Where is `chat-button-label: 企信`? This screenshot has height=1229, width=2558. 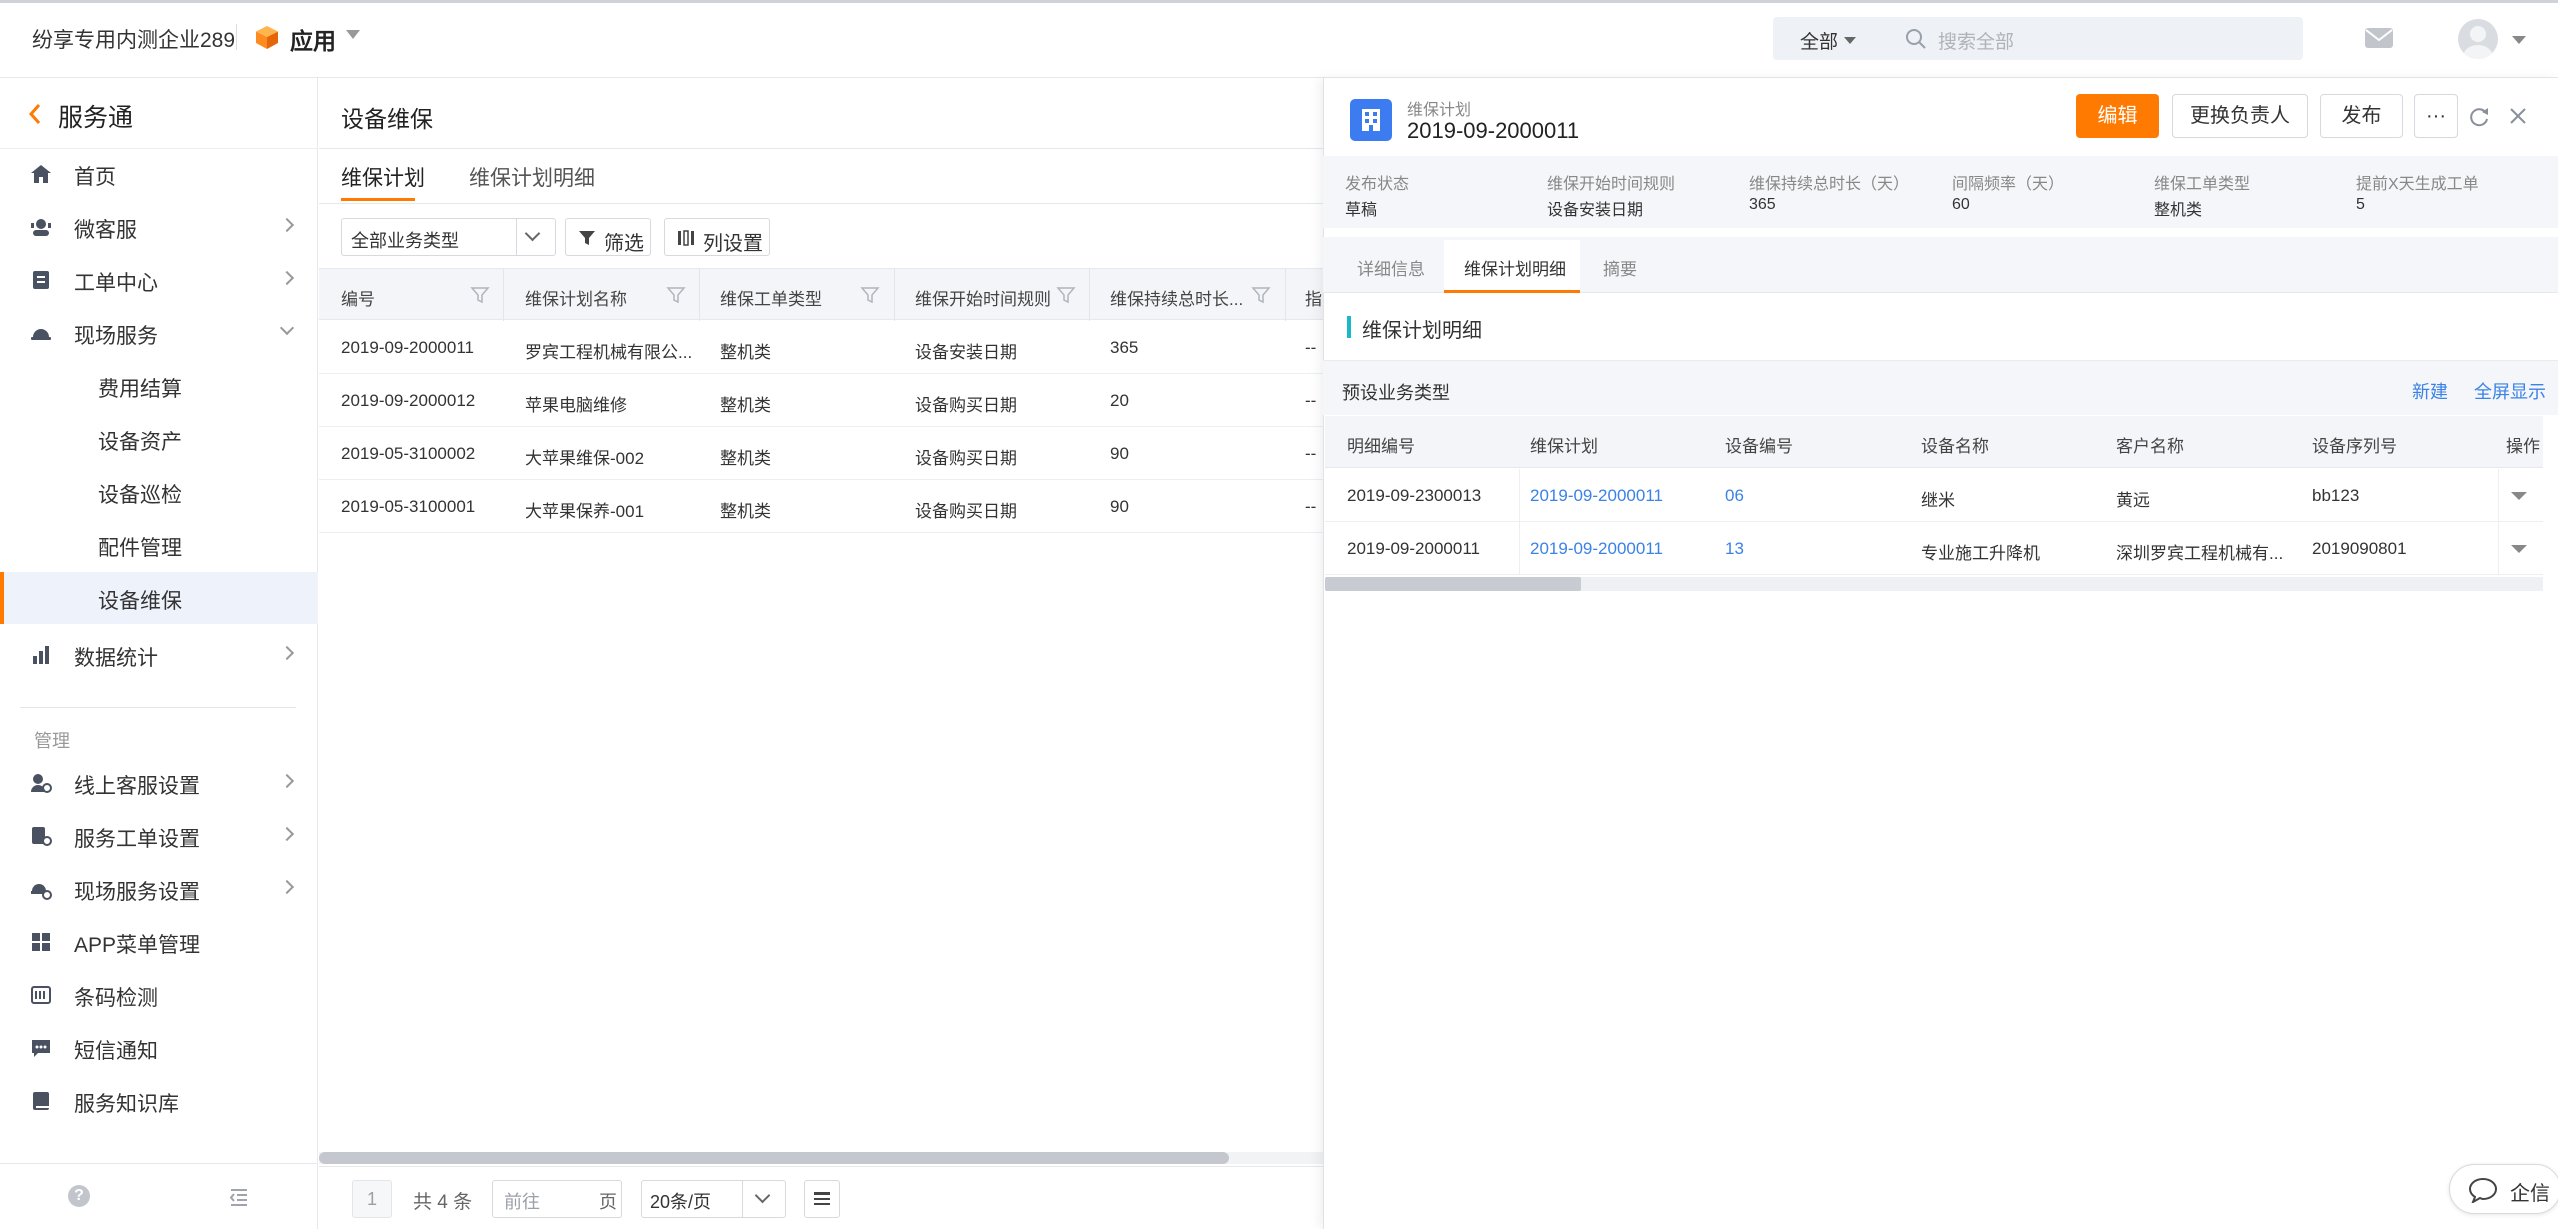
chat-button-label: 企信 is located at coordinates (2530, 1191).